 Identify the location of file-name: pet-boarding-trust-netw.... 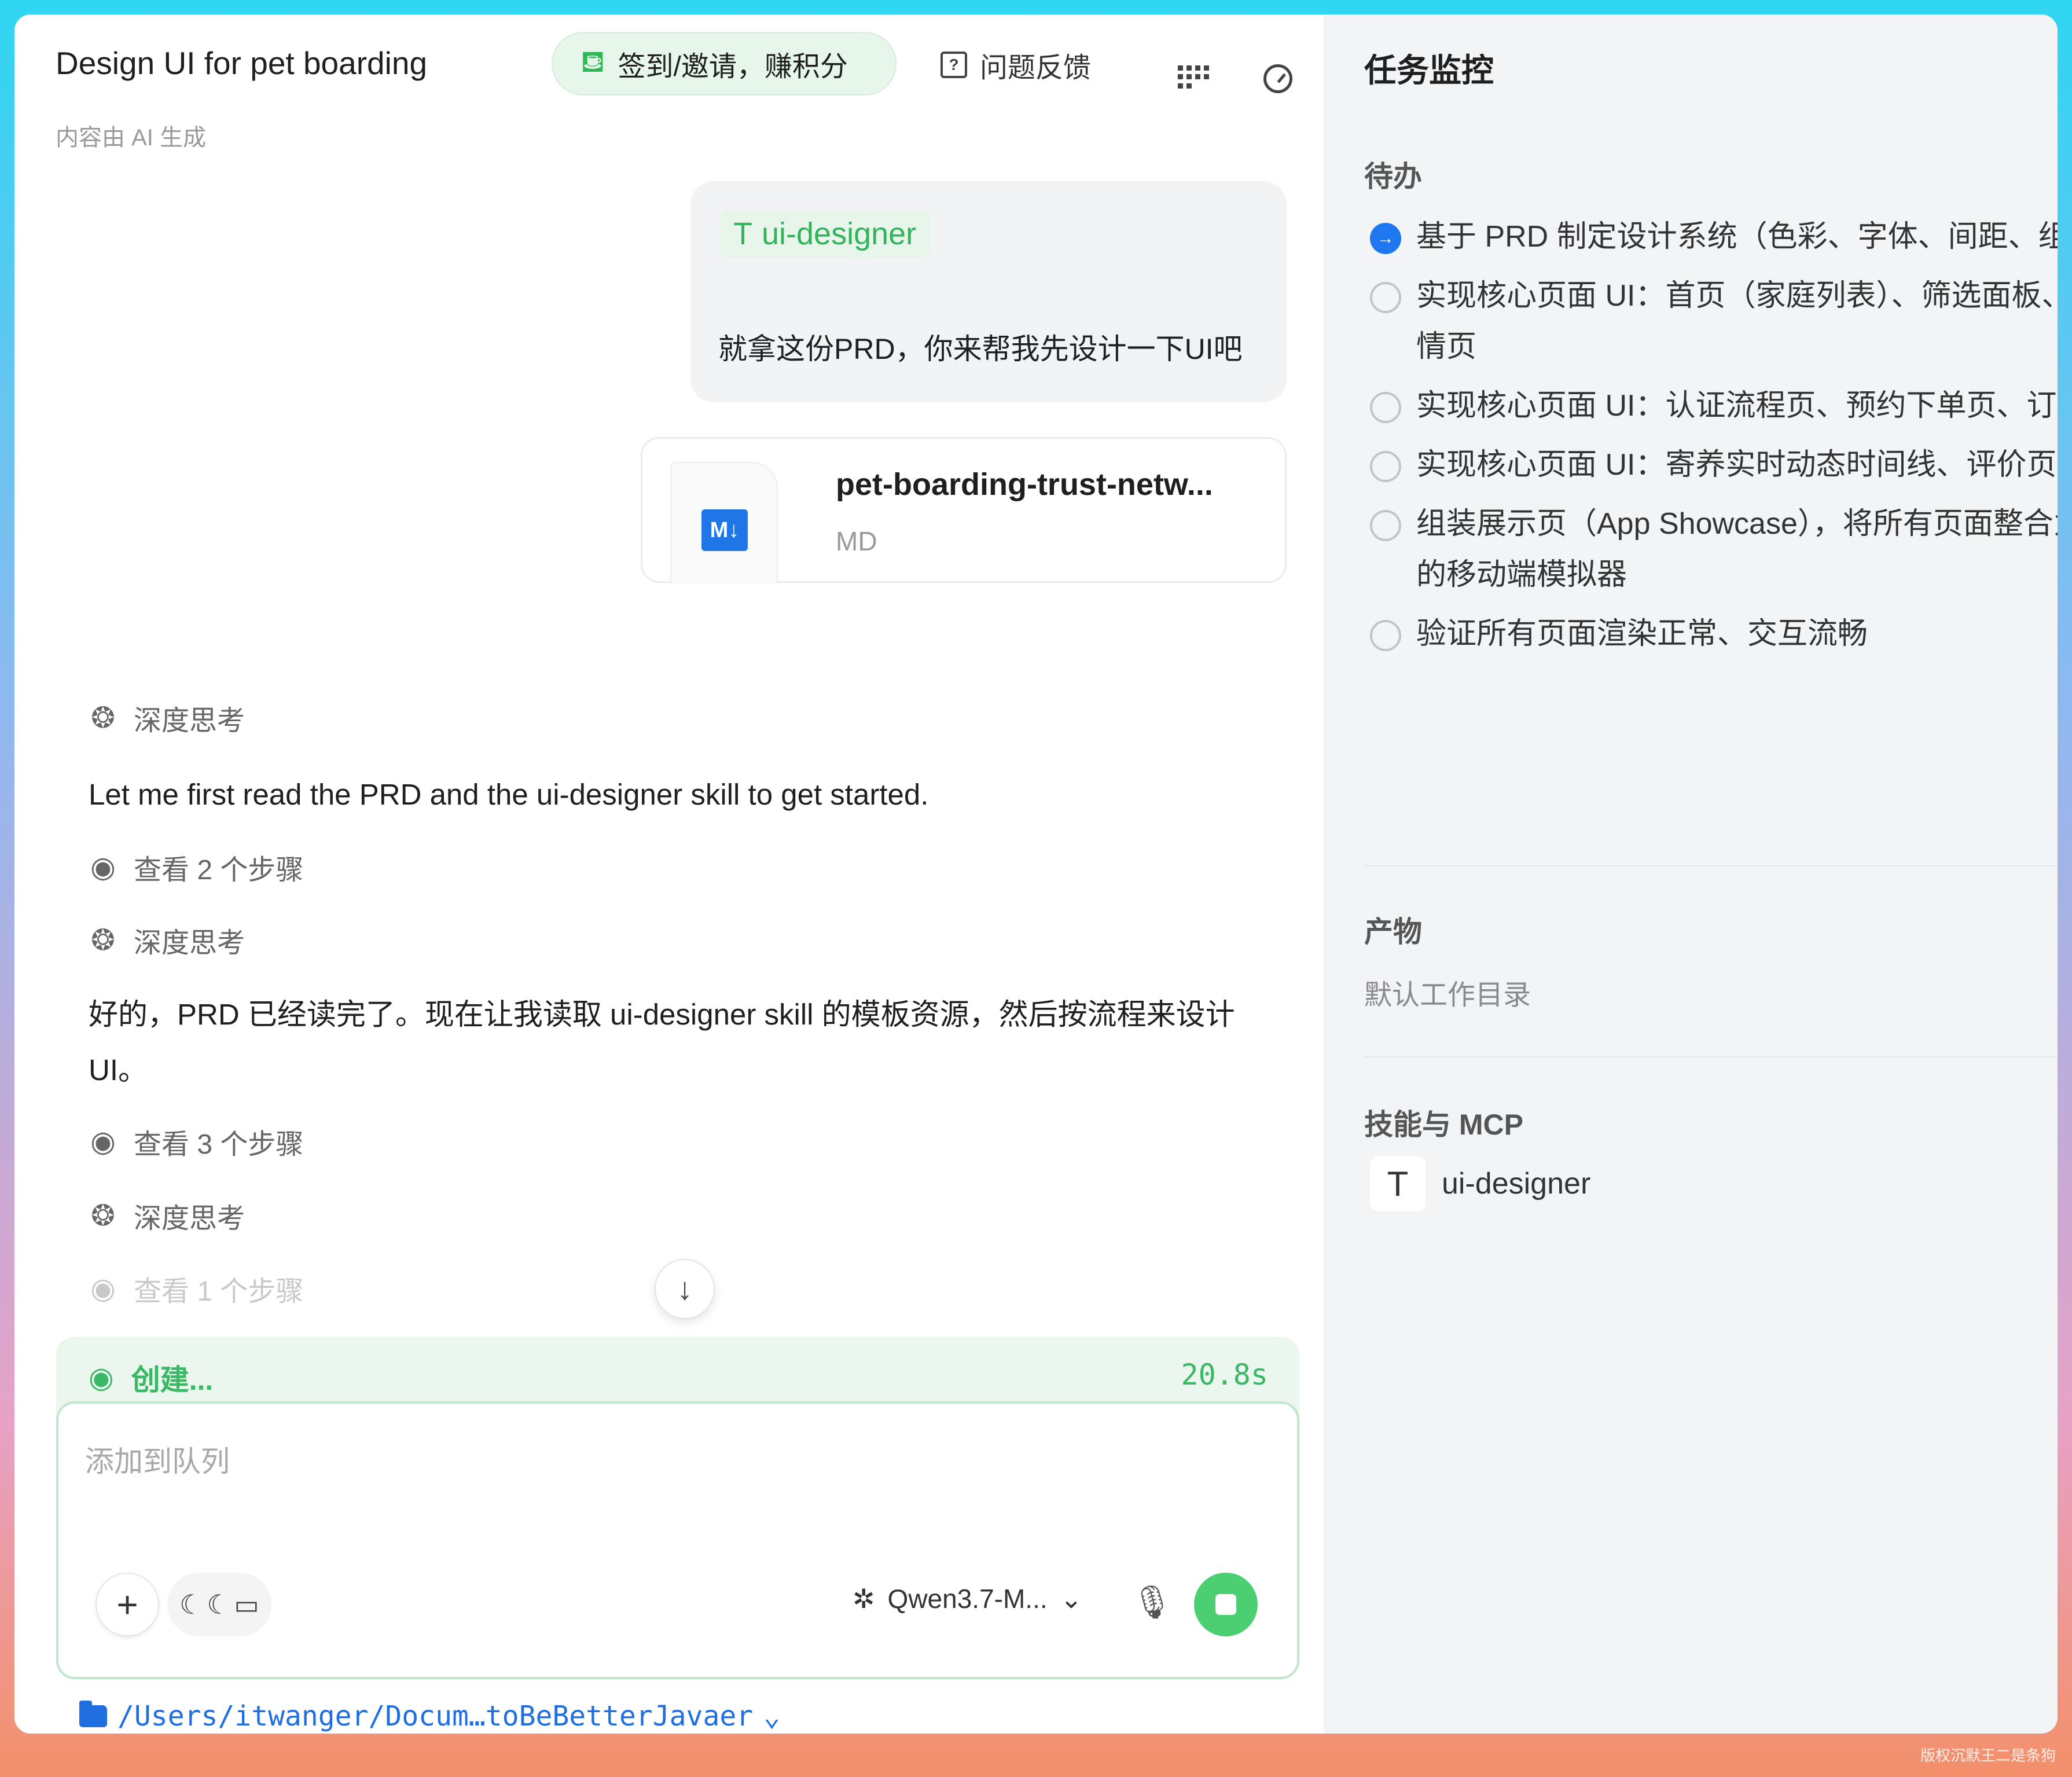
(1024, 484).